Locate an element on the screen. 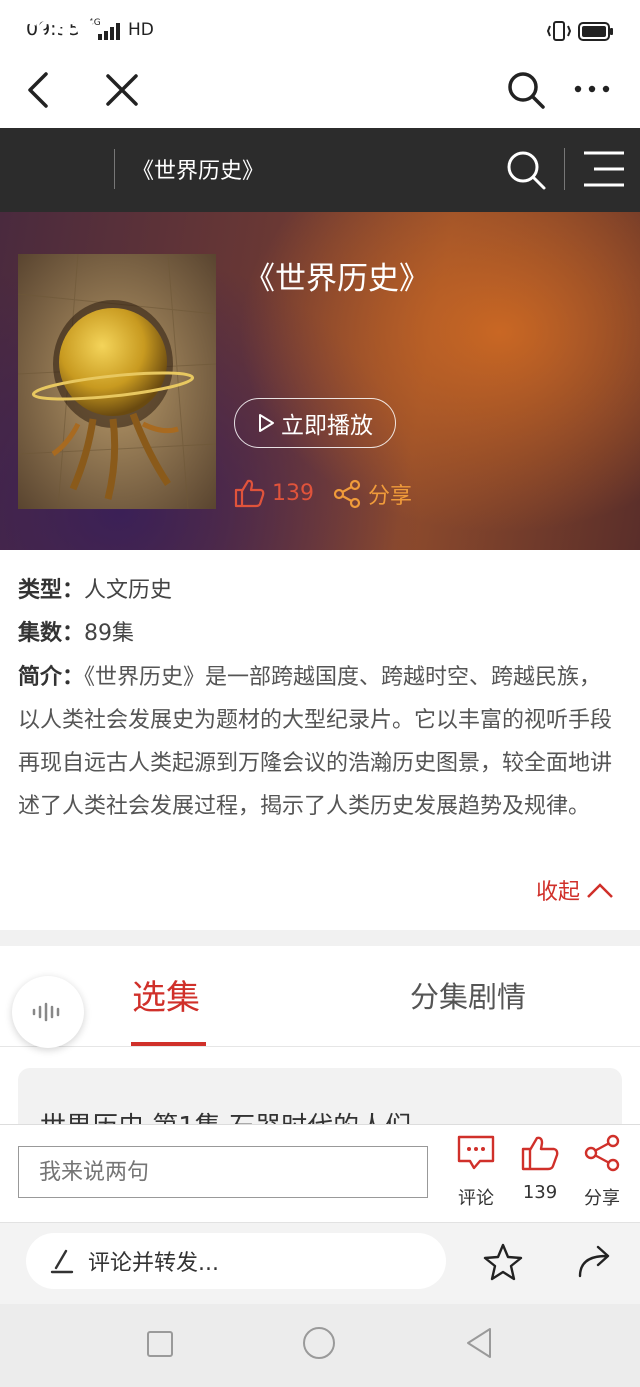  comment-label: 评论 is located at coordinates (476, 1198).